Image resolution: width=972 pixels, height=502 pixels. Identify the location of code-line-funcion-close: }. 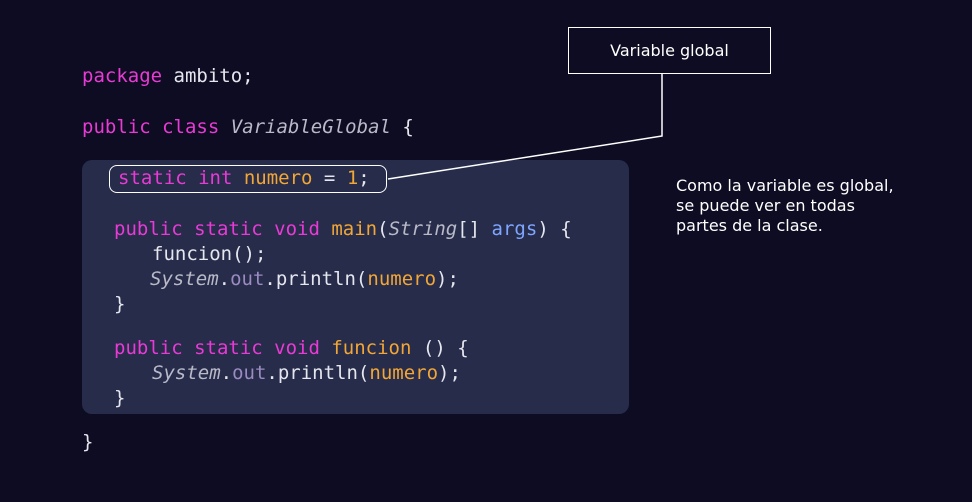
(120, 398).